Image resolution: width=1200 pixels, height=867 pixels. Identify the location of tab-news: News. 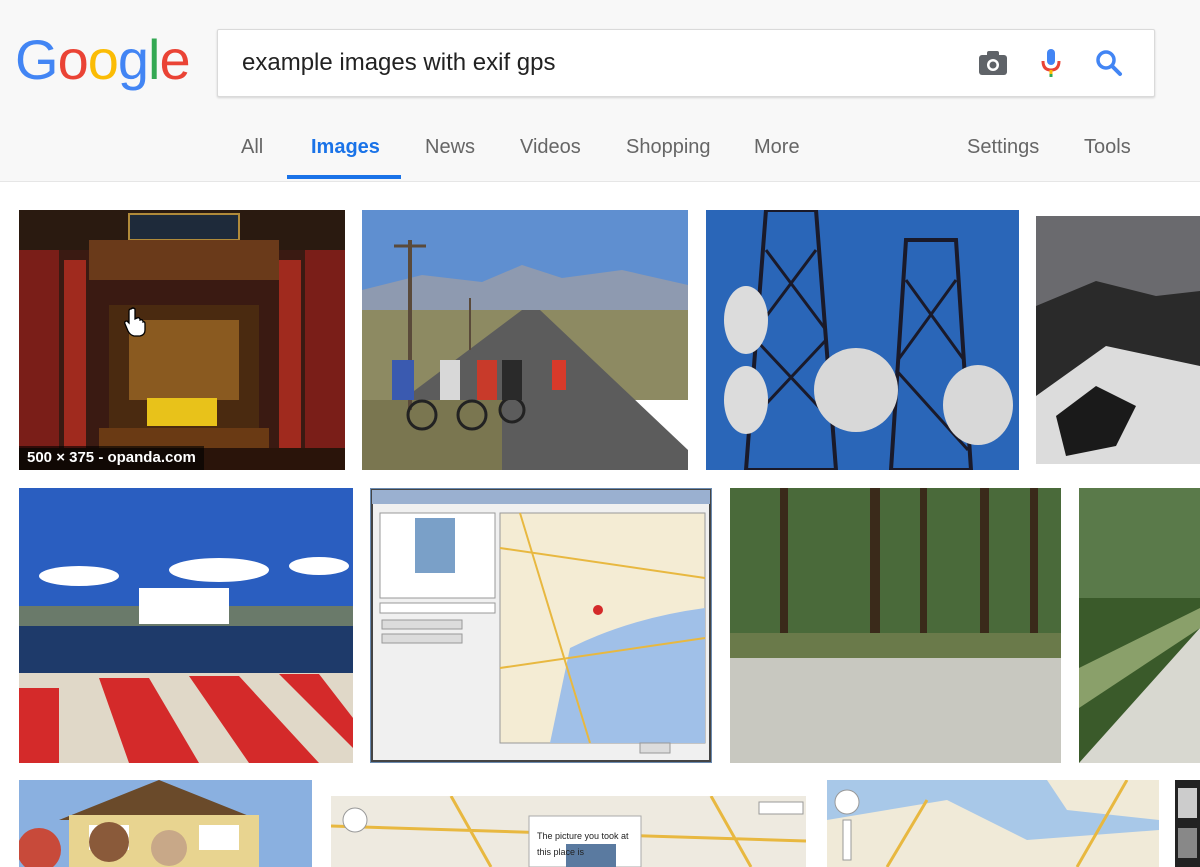
(450, 147).